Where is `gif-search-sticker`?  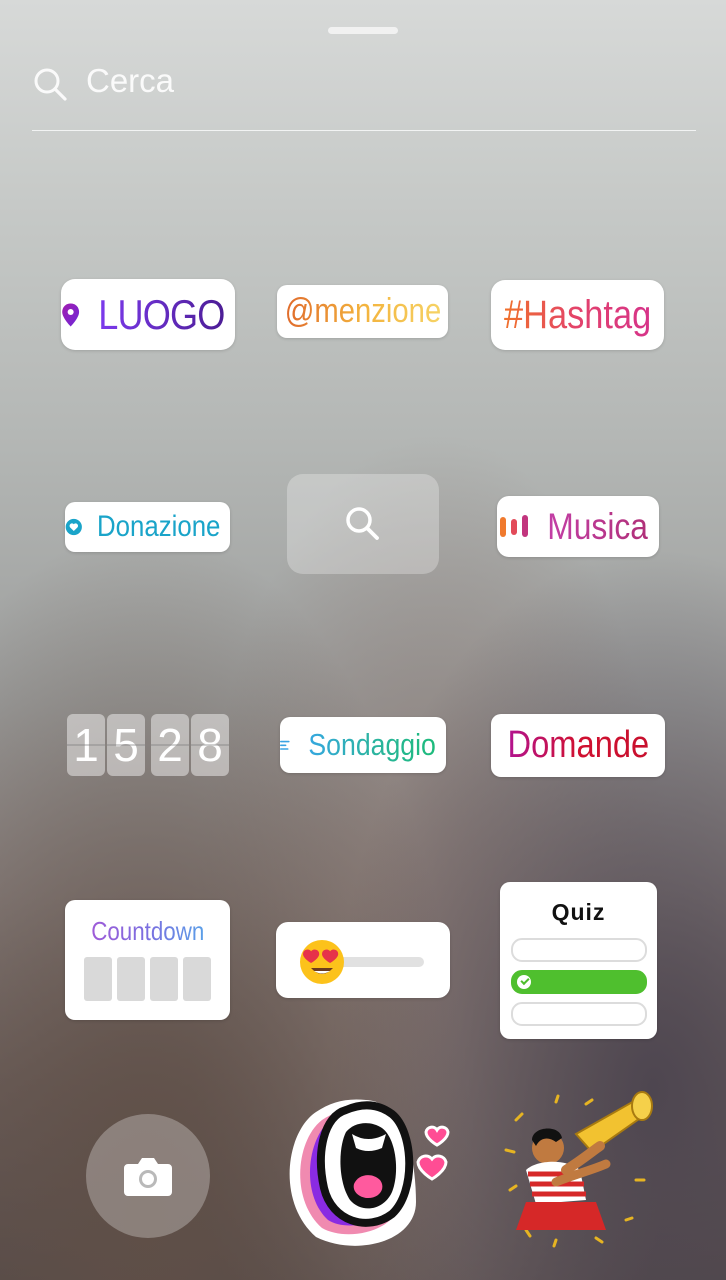 gif-search-sticker is located at coordinates (363, 524).